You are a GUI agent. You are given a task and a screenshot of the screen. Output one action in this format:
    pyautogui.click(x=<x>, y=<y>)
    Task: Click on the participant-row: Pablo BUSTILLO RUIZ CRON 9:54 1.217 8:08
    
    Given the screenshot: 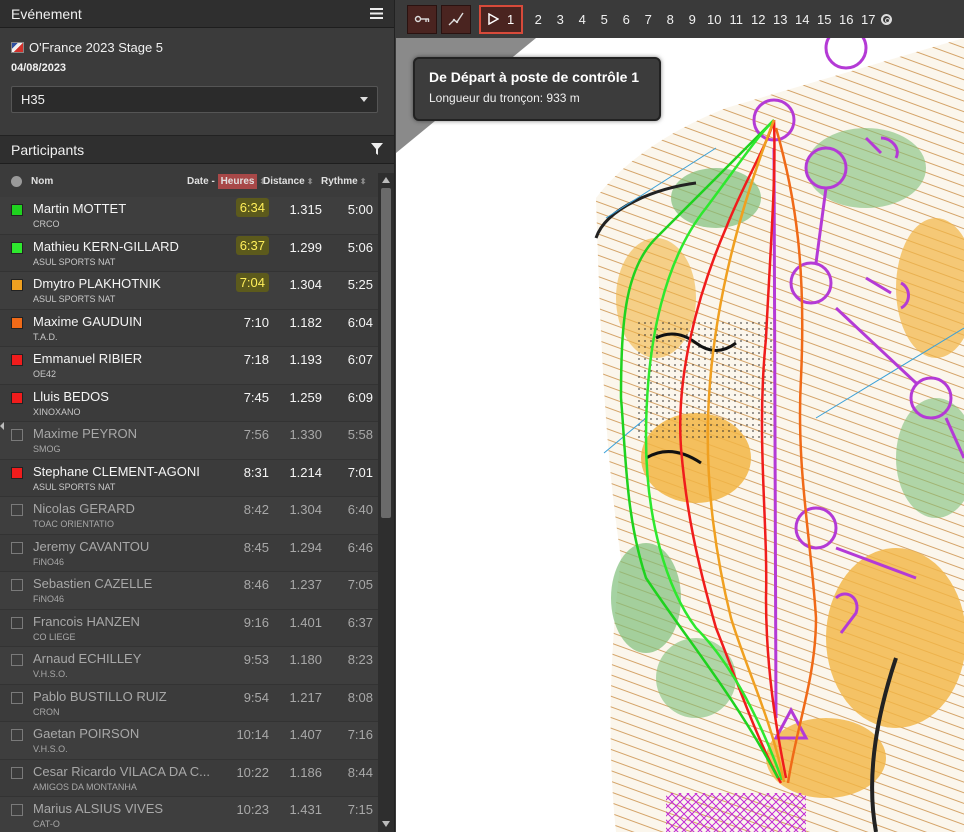 What is the action you would take?
    pyautogui.click(x=189, y=703)
    